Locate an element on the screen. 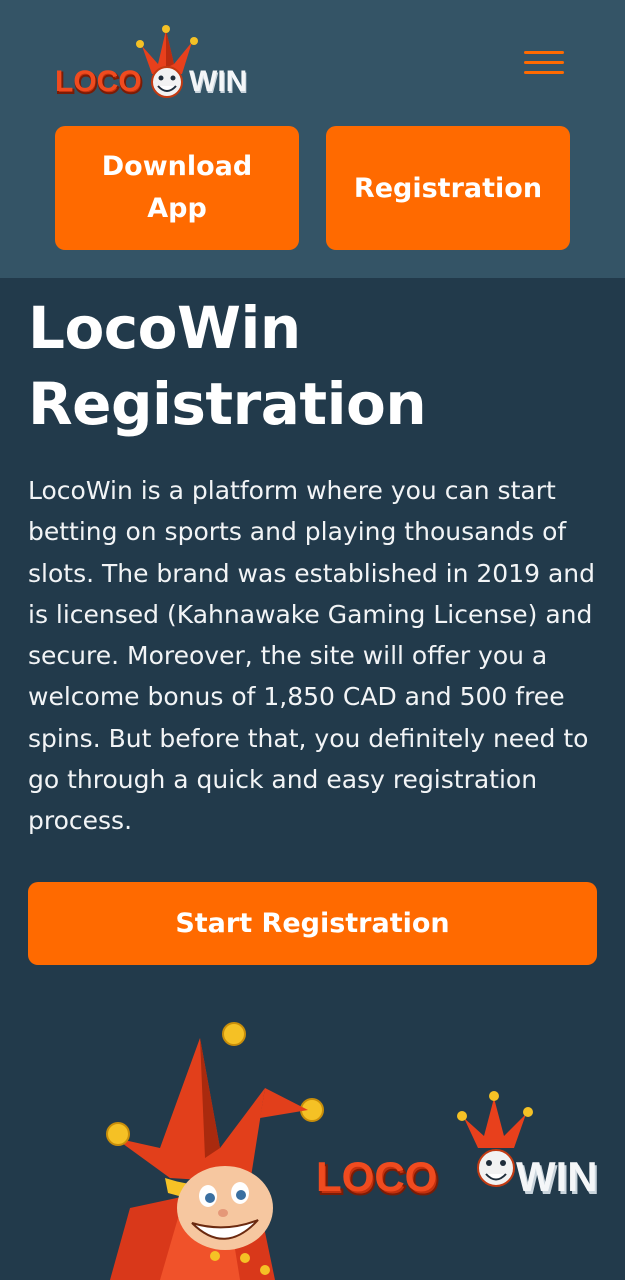  download-app-button: Download App is located at coordinates (177, 188).